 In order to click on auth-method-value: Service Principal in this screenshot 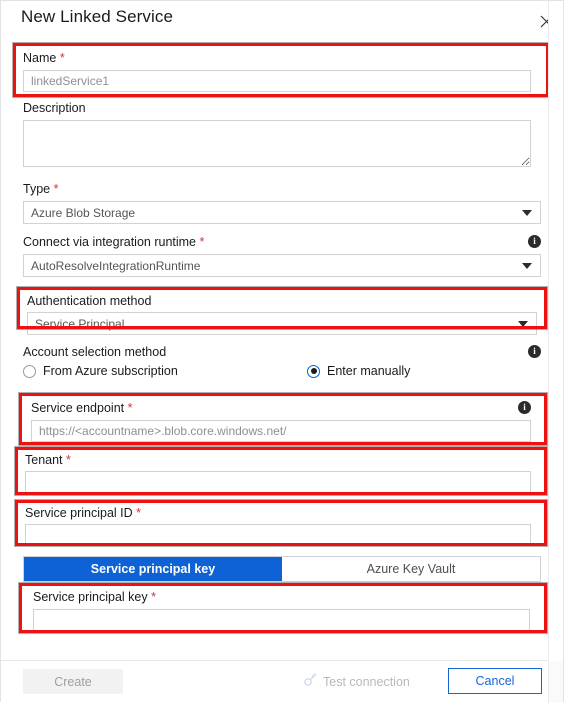, I will do `click(80, 323)`.